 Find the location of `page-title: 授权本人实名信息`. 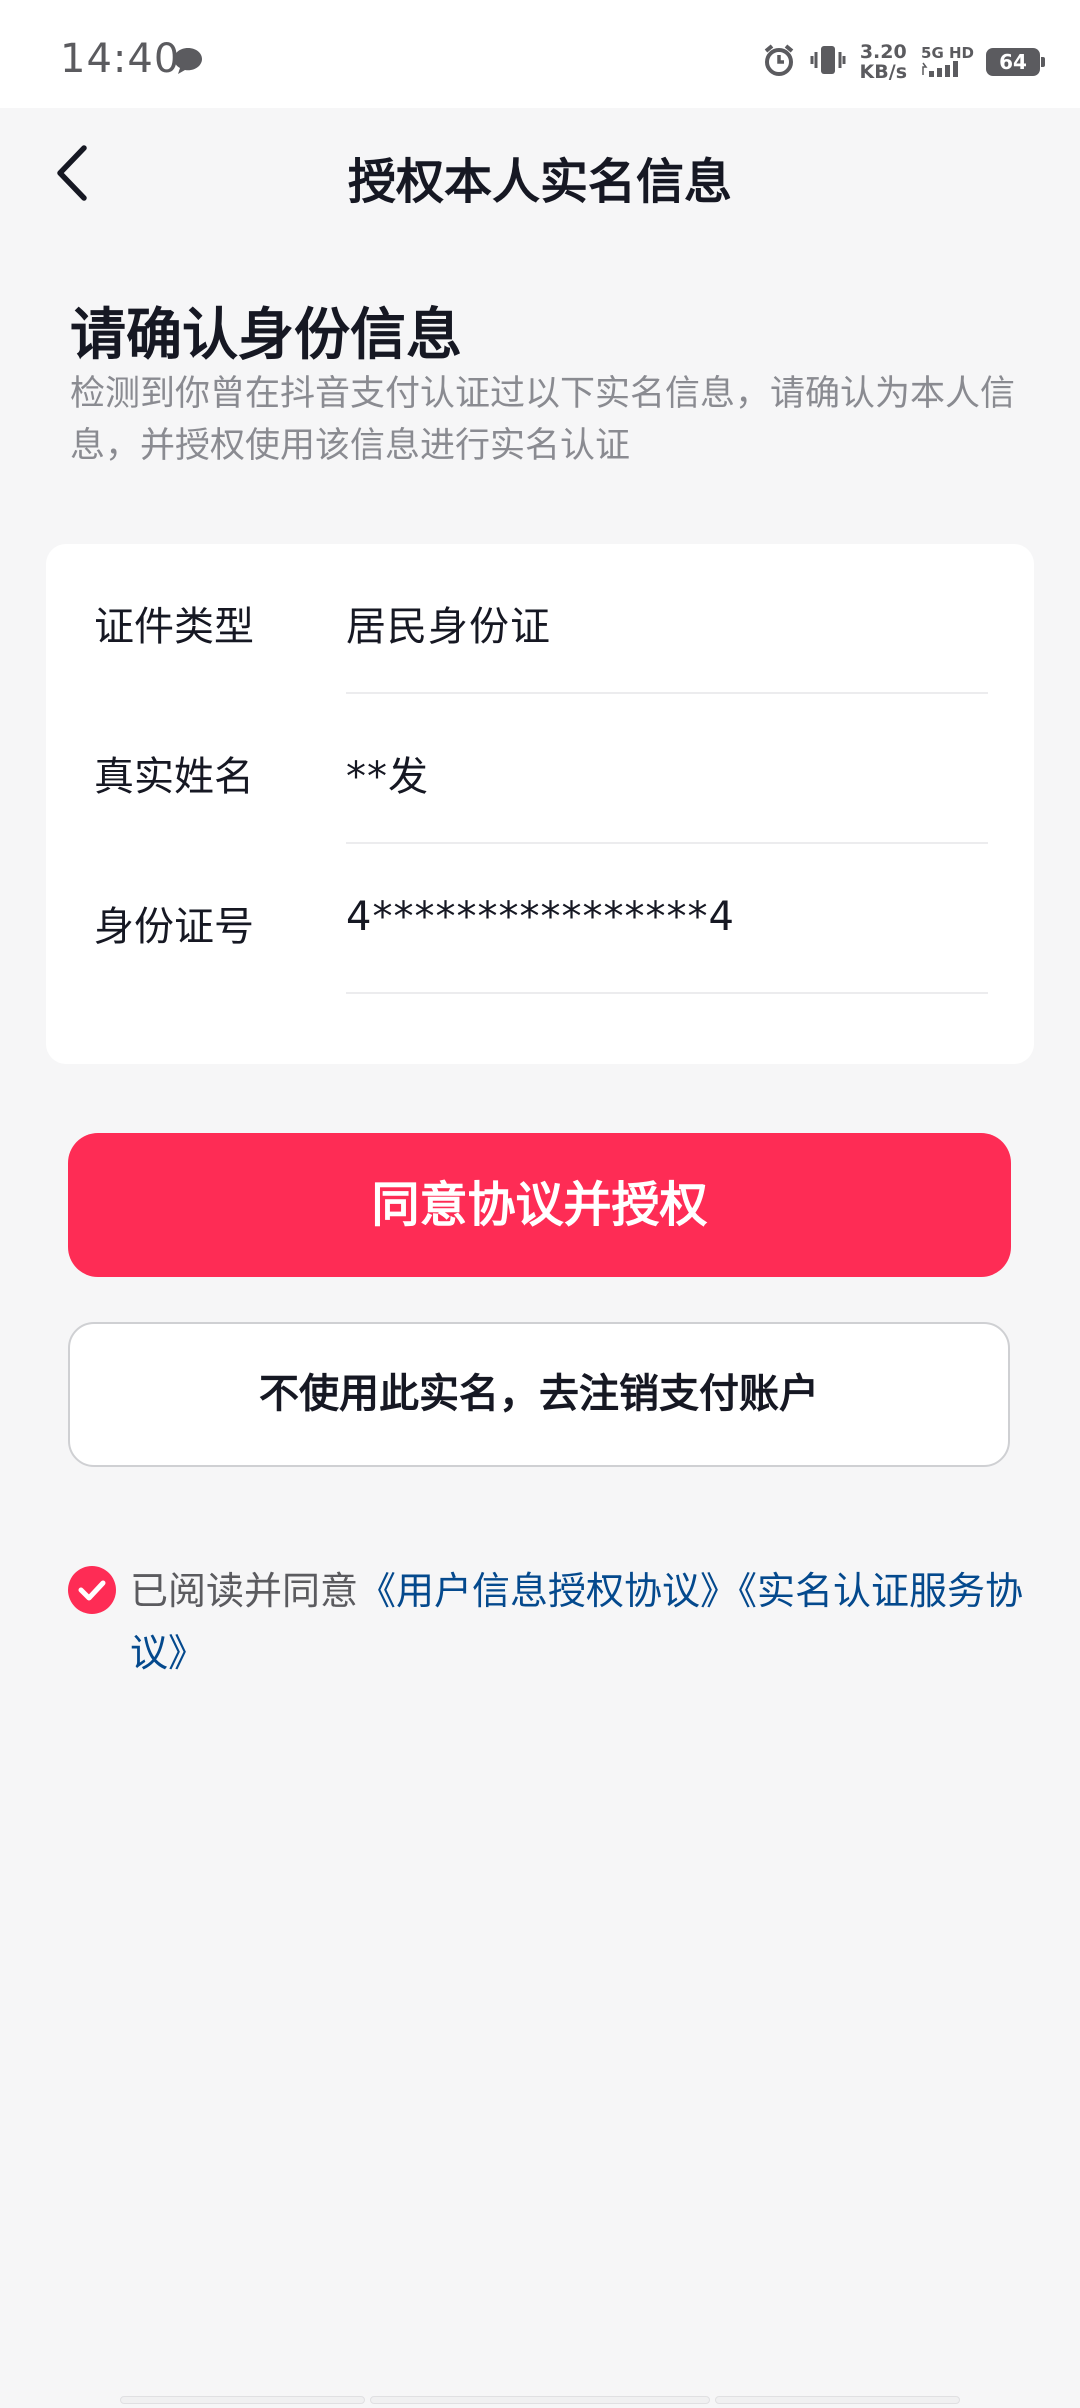

page-title: 授权本人实名信息 is located at coordinates (539, 182).